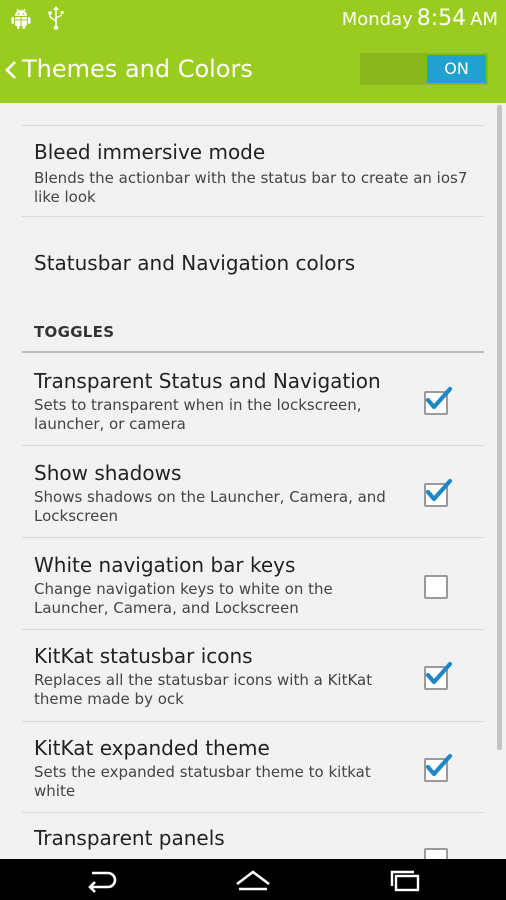 This screenshot has height=900, width=506. Describe the element at coordinates (143, 656) in the screenshot. I see `pref-title: KitKat statusbar icons` at that location.